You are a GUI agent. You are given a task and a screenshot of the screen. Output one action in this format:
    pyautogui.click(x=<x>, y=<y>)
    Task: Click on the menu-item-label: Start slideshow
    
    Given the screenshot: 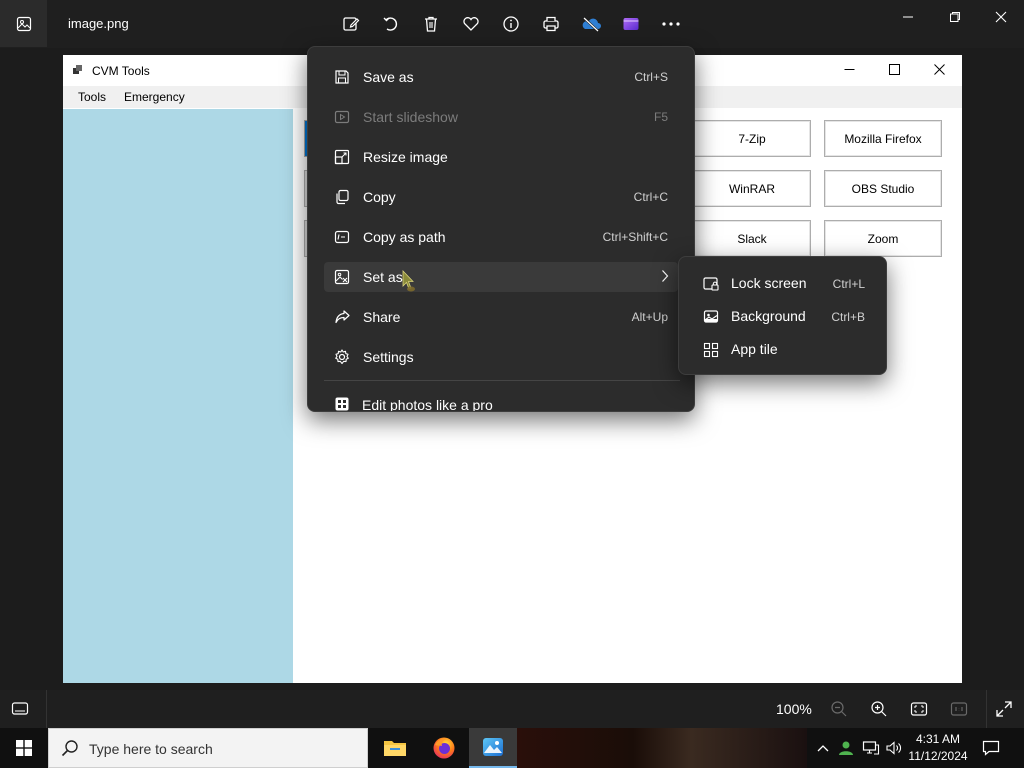 What is the action you would take?
    pyautogui.click(x=410, y=117)
    